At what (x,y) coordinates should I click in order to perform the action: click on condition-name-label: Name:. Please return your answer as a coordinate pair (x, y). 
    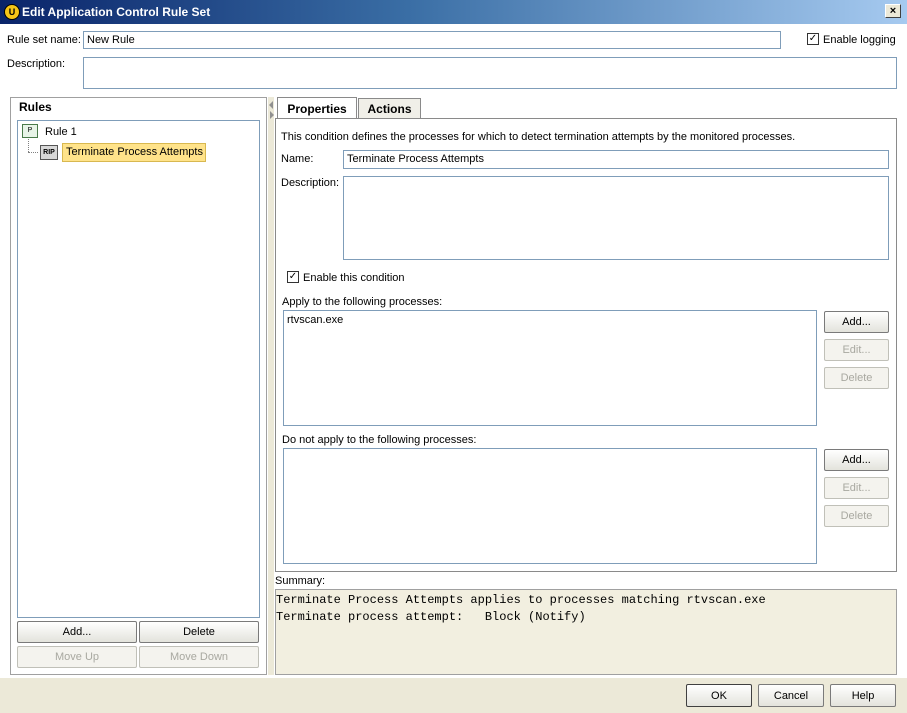
    Looking at the image, I should click on (297, 159).